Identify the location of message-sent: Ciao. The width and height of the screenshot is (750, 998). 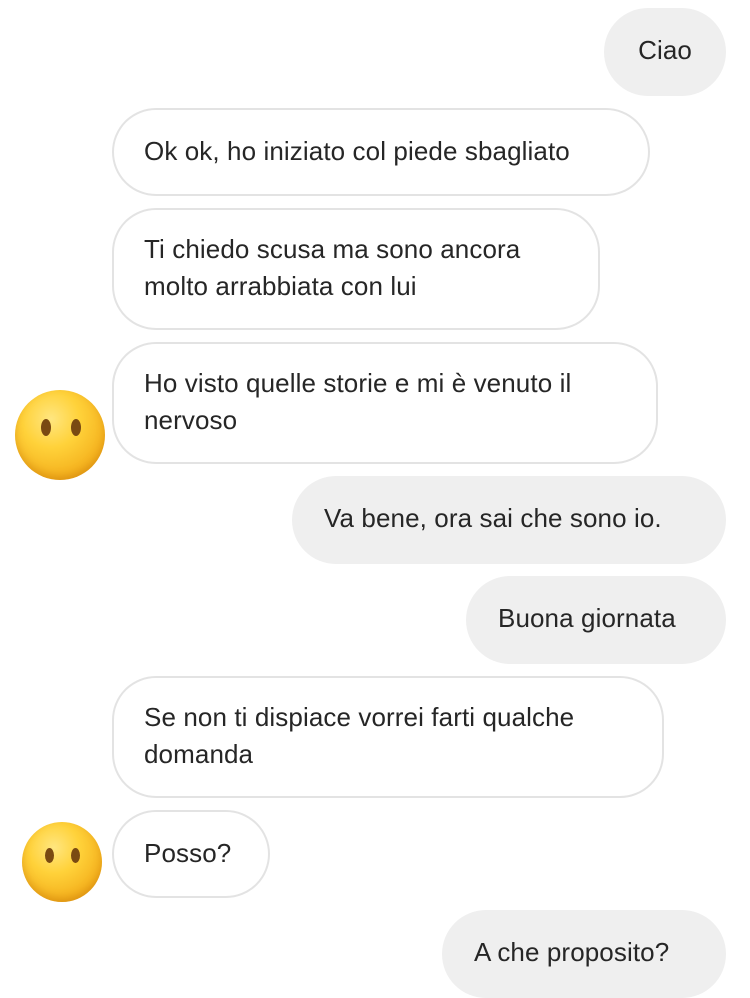
(665, 52).